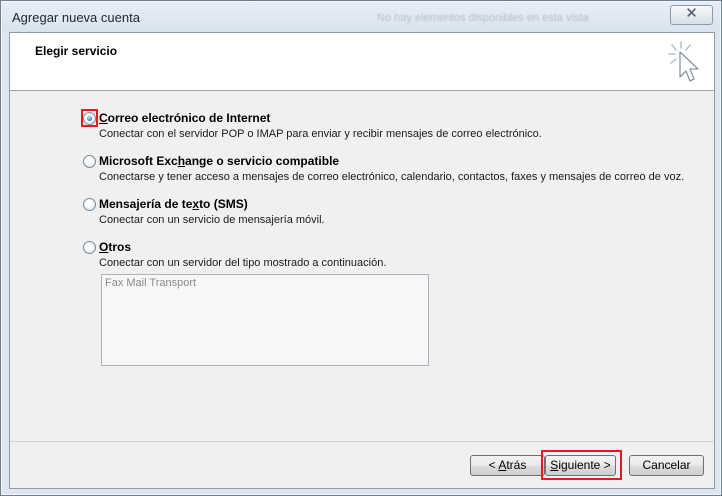 Image resolution: width=722 pixels, height=496 pixels. I want to click on window-title: Agregar nueva cuenta, so click(76, 17).